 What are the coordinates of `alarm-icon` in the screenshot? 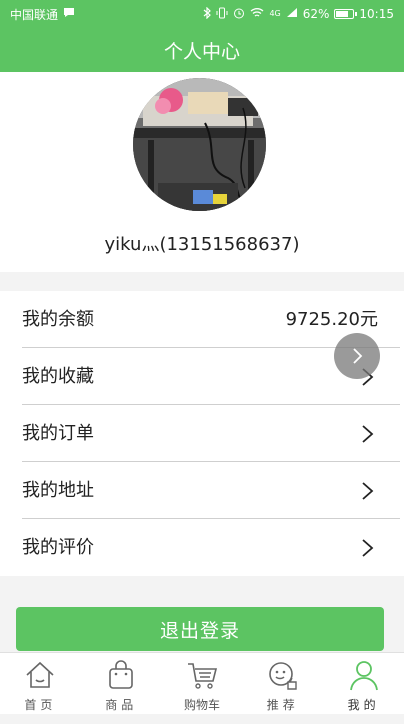 It's located at (239, 14).